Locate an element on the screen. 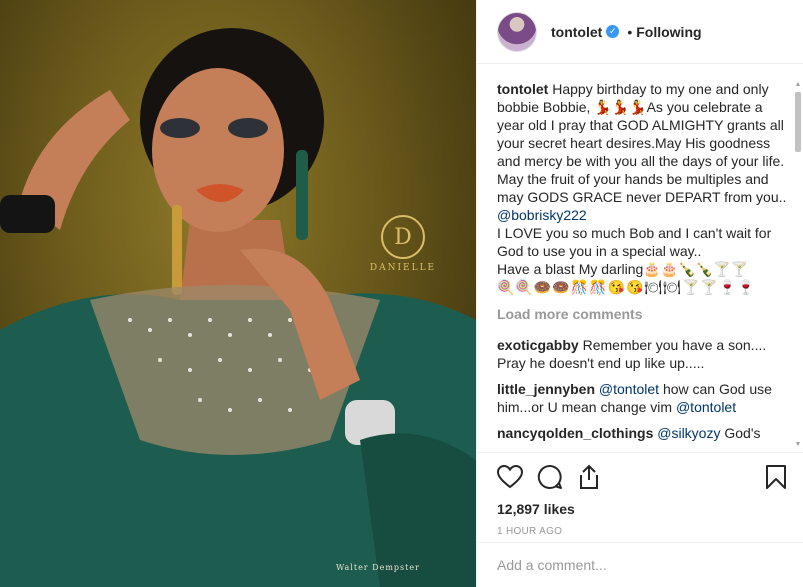 The width and height of the screenshot is (803, 587). post-header: tontolet ✓ • Following is located at coordinates (640, 32).